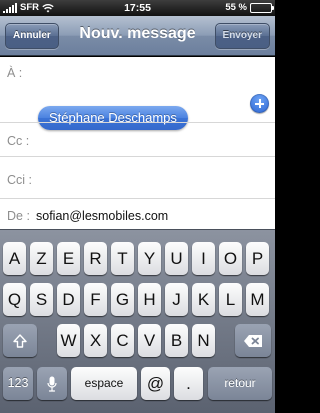  What do you see at coordinates (18, 383) in the screenshot?
I see `numbers-key: 123` at bounding box center [18, 383].